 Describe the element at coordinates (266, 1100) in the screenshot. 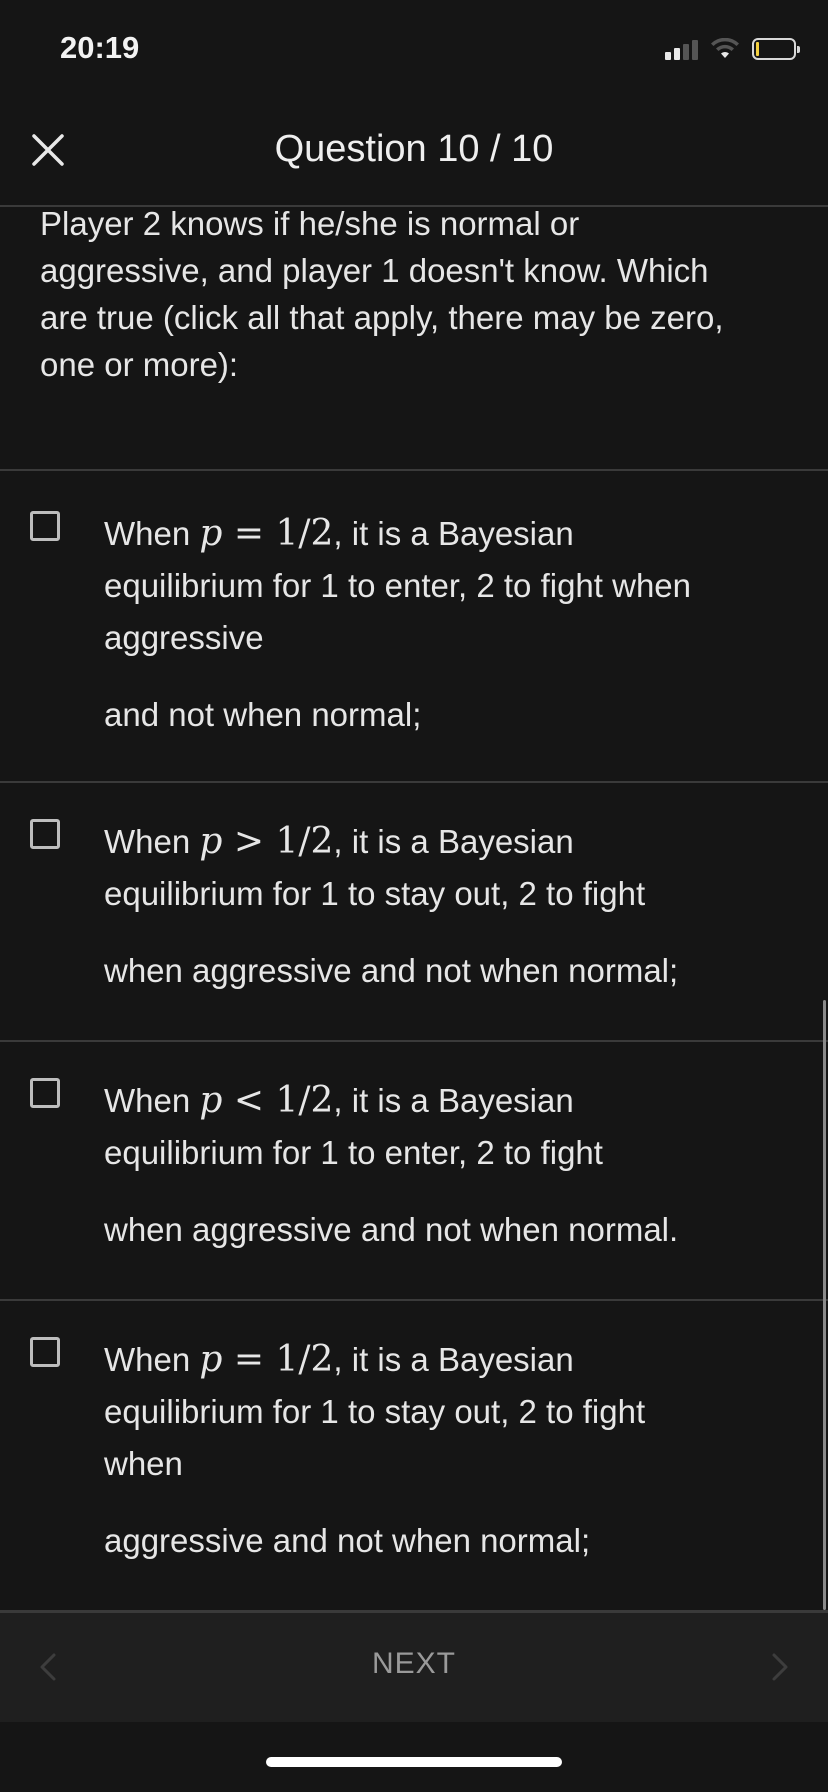

I see `math-expression: p < 1/2` at that location.